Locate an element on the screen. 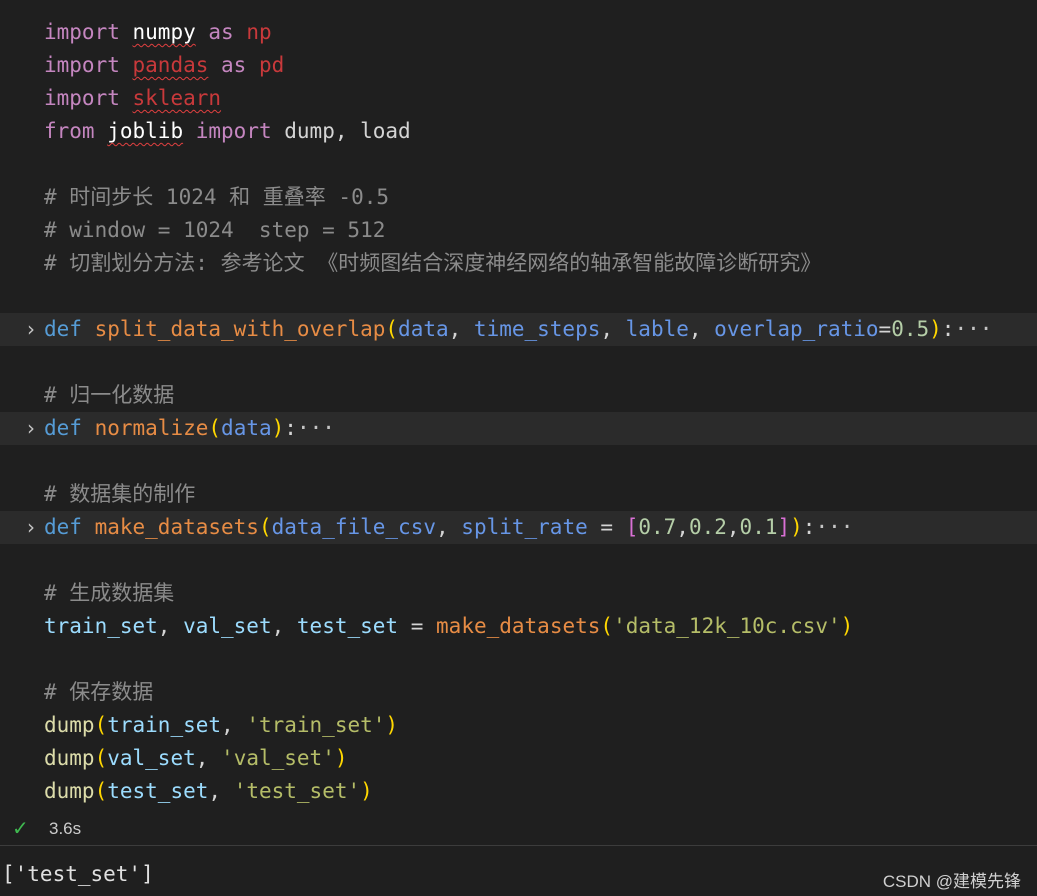  parameter: overlap_ratio is located at coordinates (796, 329).